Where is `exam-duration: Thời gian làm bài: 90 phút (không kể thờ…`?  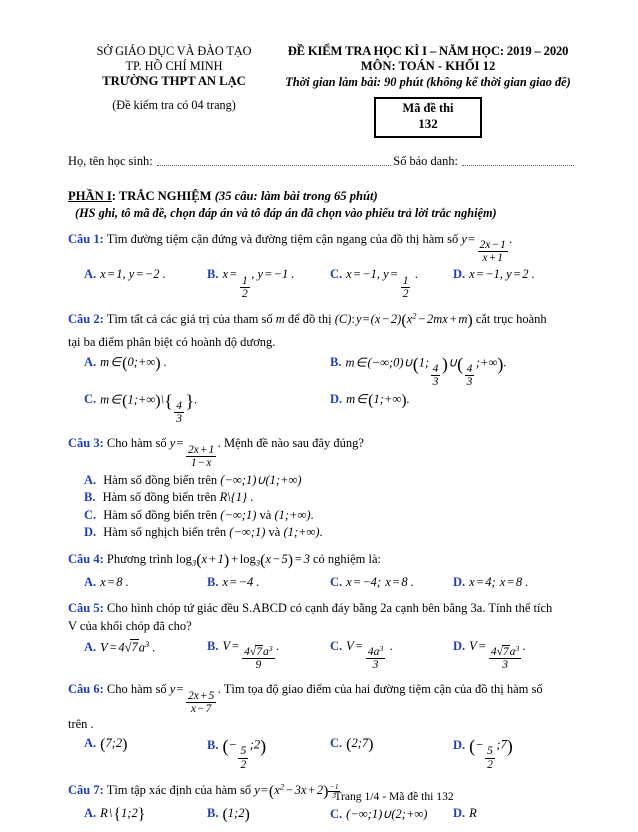 exam-duration: Thời gian làm bài: 90 phút (không kể thờ… is located at coordinates (428, 81).